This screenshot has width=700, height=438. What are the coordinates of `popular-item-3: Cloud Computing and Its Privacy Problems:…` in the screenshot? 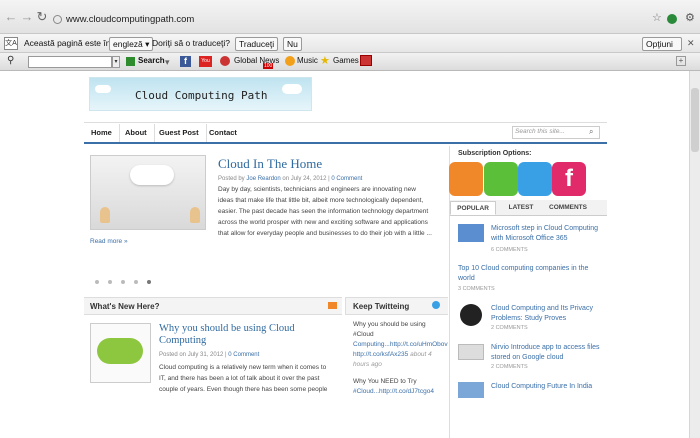 It's located at (542, 314).